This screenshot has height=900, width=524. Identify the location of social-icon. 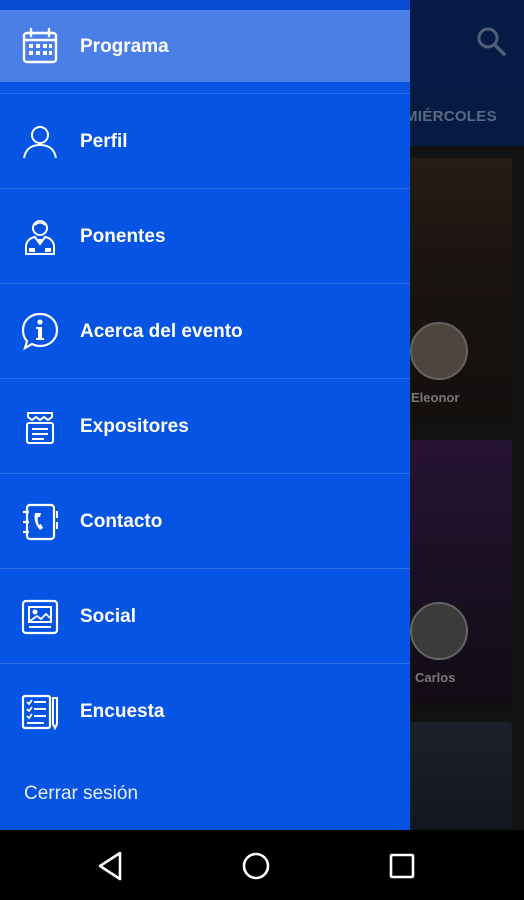
(40, 617).